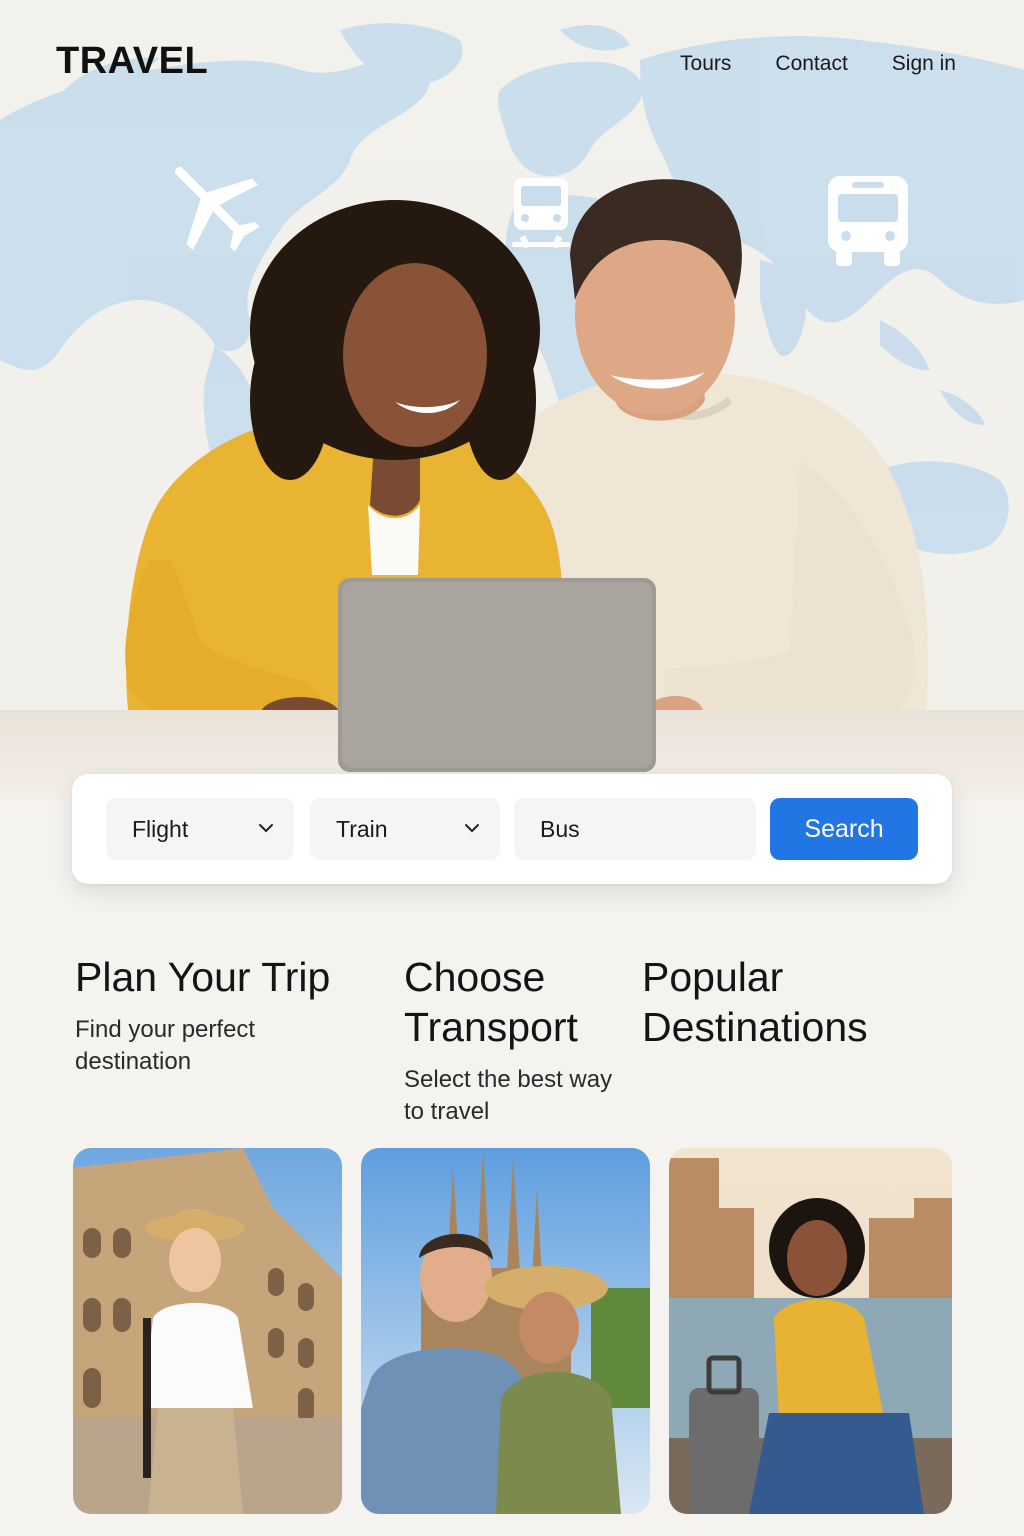 This screenshot has width=1024, height=1536. I want to click on venice-traveler-photo, so click(810, 1331).